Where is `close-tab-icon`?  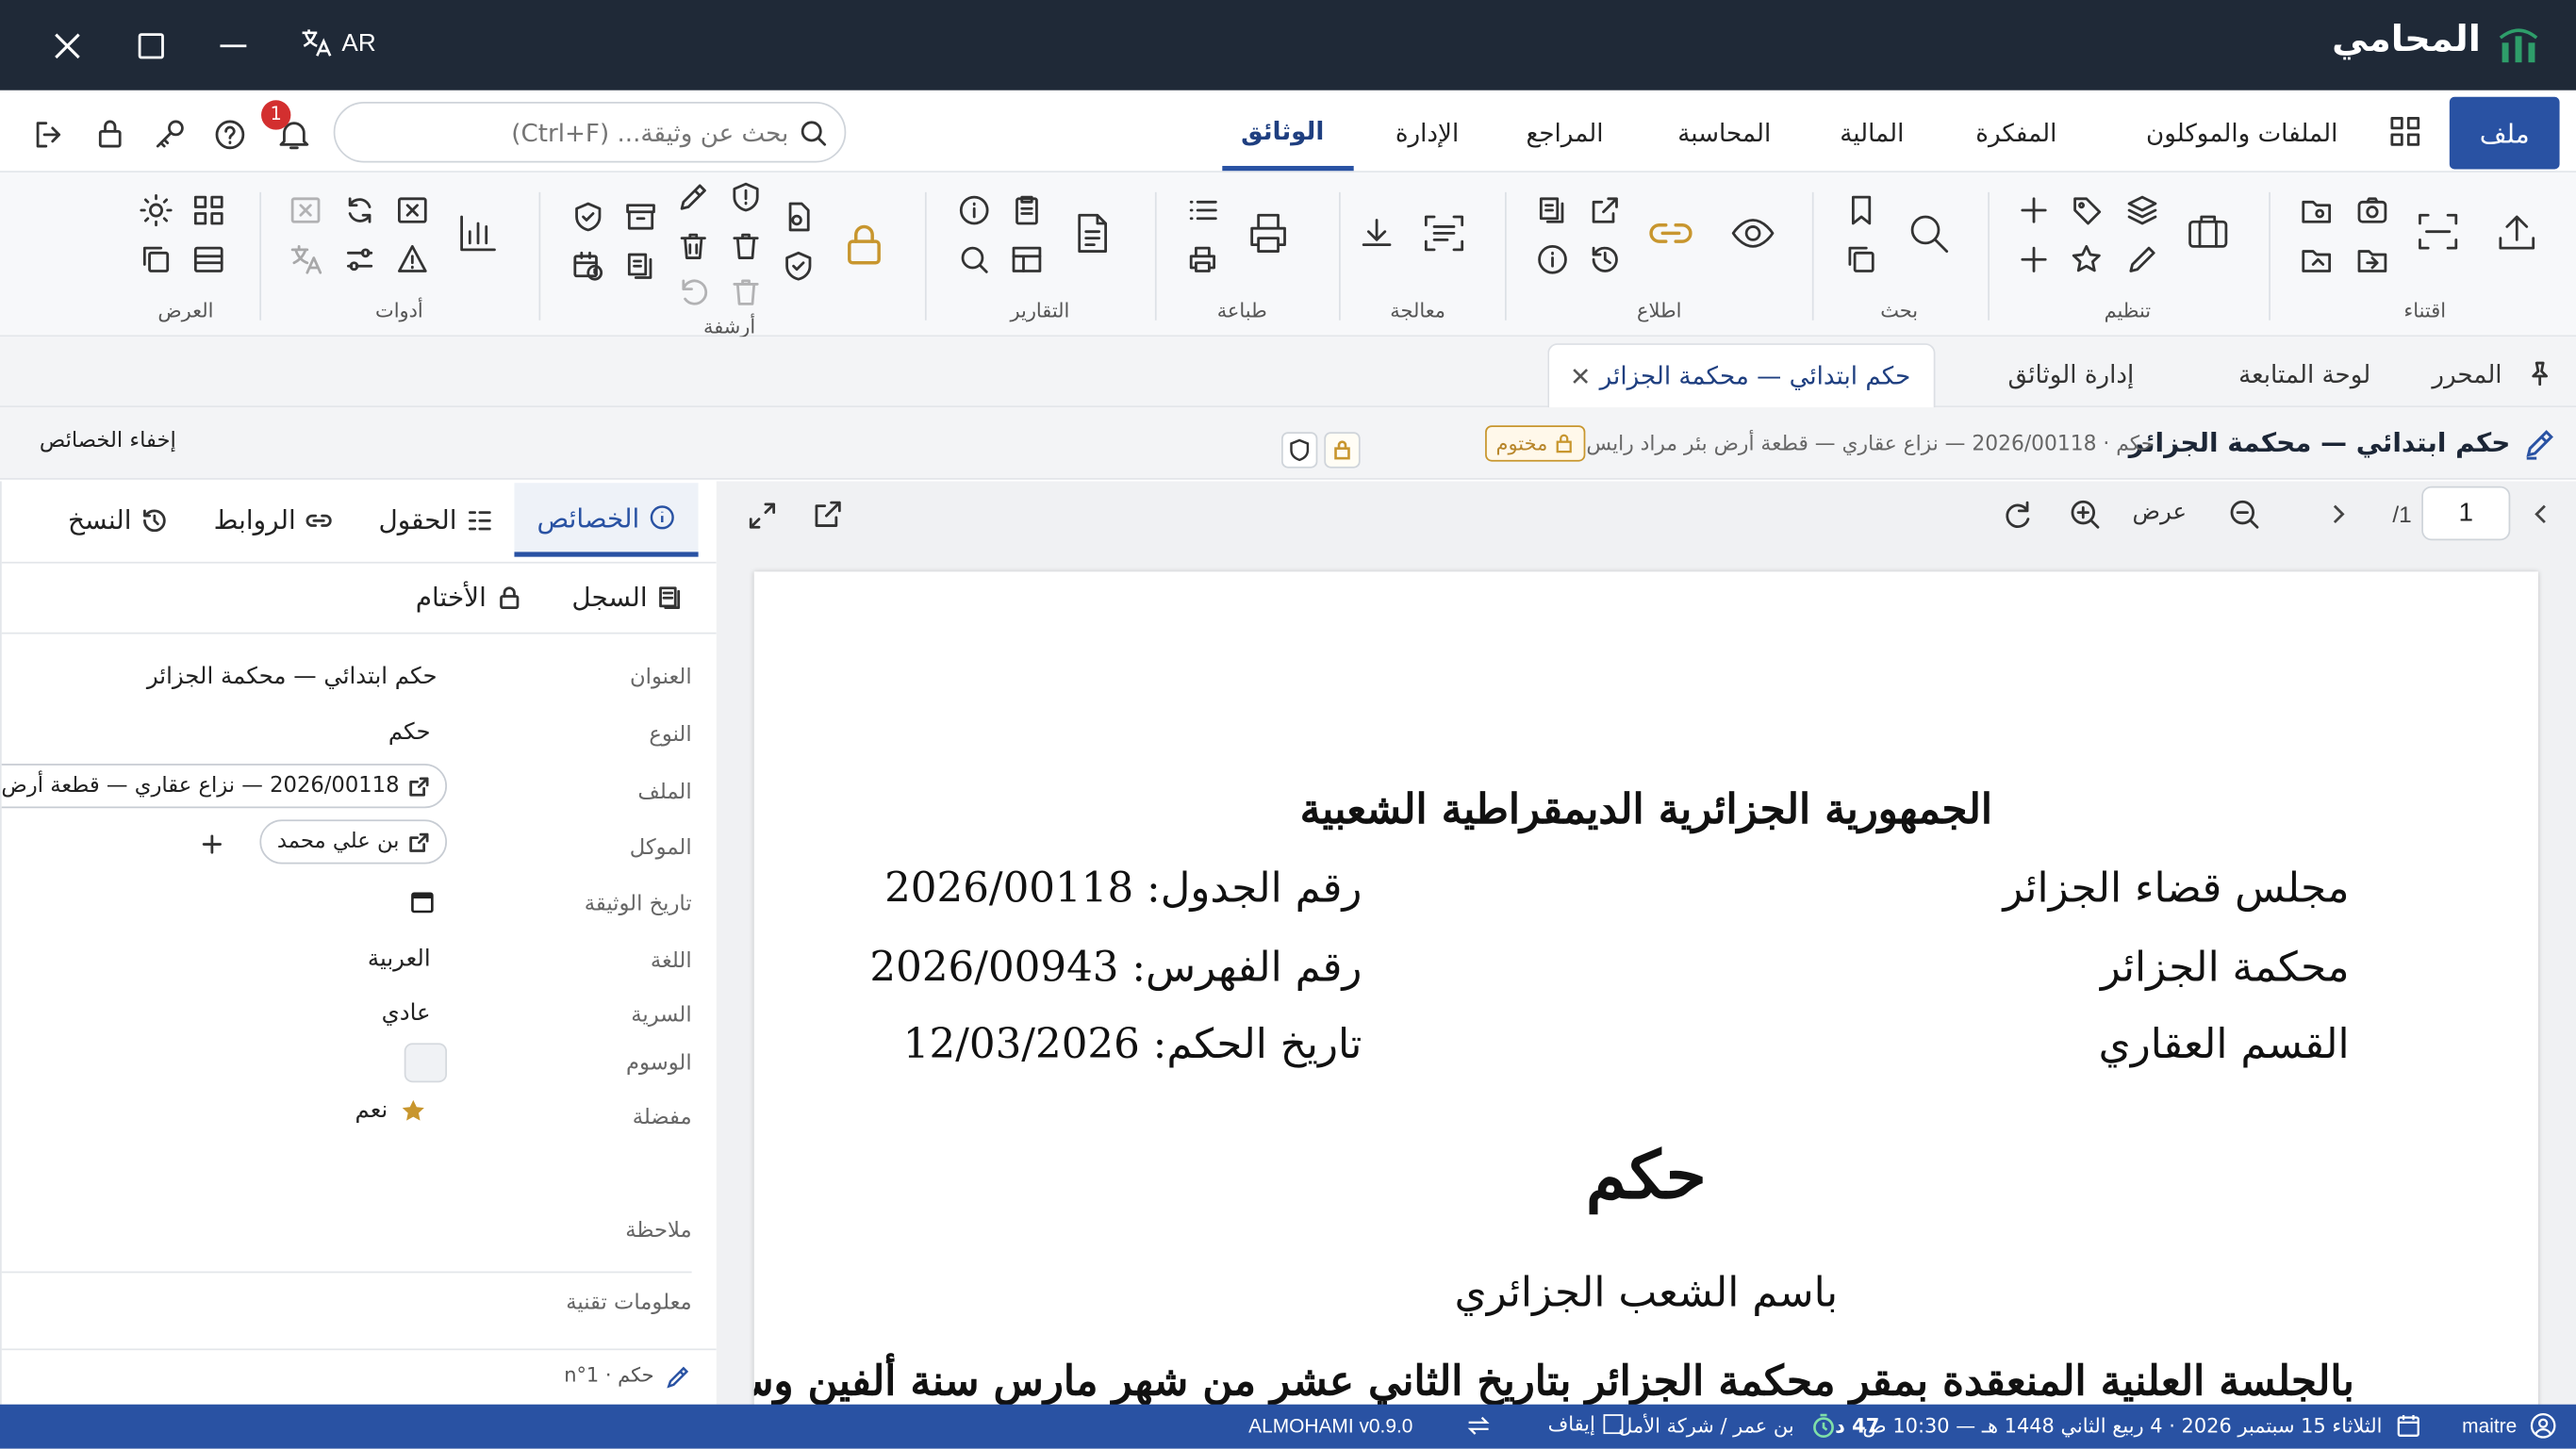 close-tab-icon is located at coordinates (1580, 376).